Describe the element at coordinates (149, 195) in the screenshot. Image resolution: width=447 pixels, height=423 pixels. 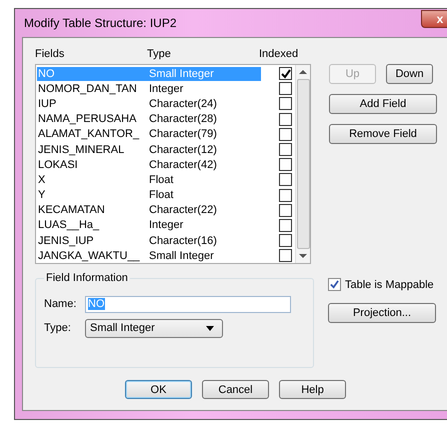
I see `field-row: Y Float` at that location.